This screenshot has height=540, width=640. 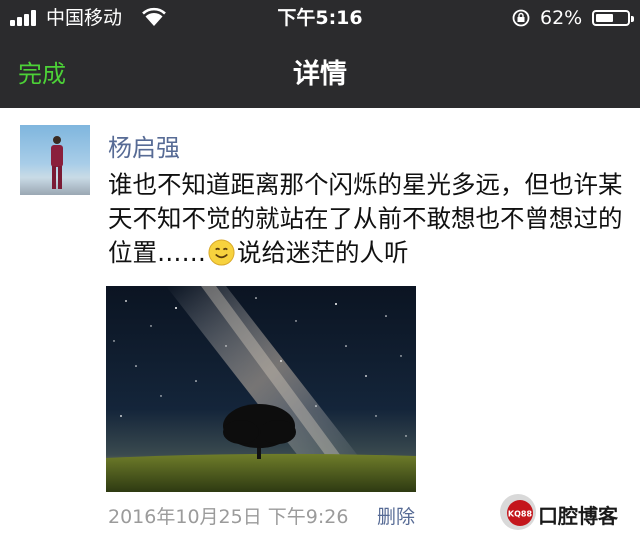 I want to click on watermark-logo: KQ88 口腔博客, so click(x=568, y=513).